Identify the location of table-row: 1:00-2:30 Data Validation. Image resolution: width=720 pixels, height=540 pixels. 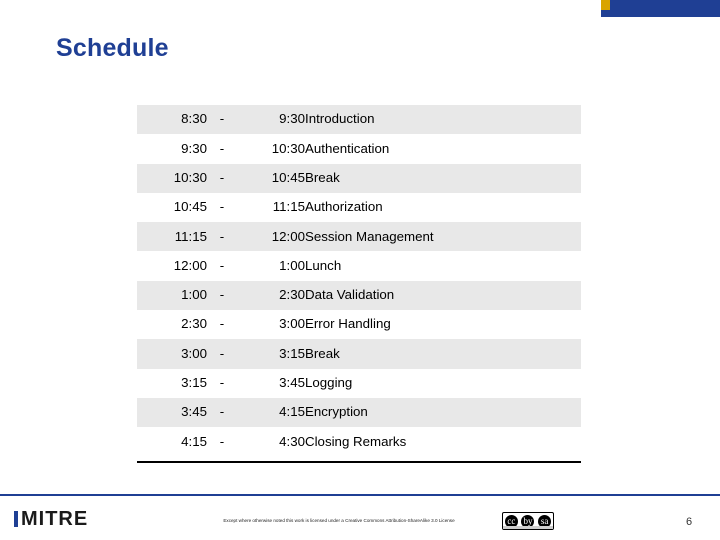
(359, 295).